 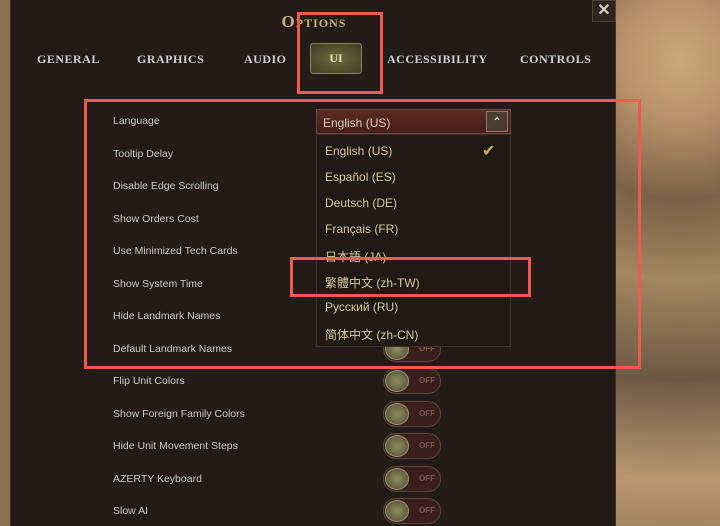 What do you see at coordinates (555, 59) in the screenshot?
I see `tab-controls: CONTROLS` at bounding box center [555, 59].